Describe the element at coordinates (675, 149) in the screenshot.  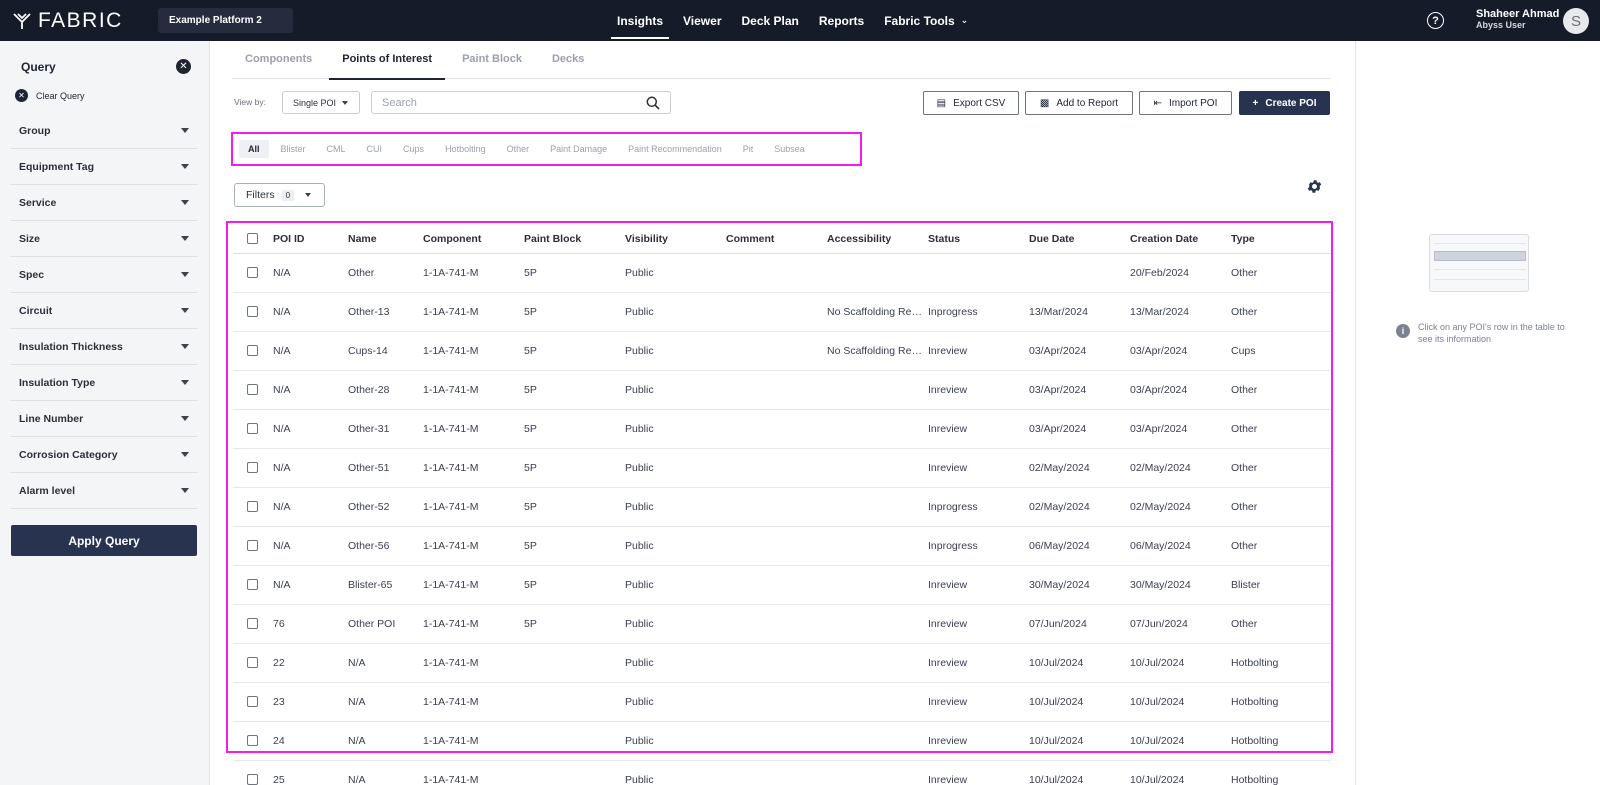
I see `type-chip-paint-recommendation: Paint Recommendation` at that location.